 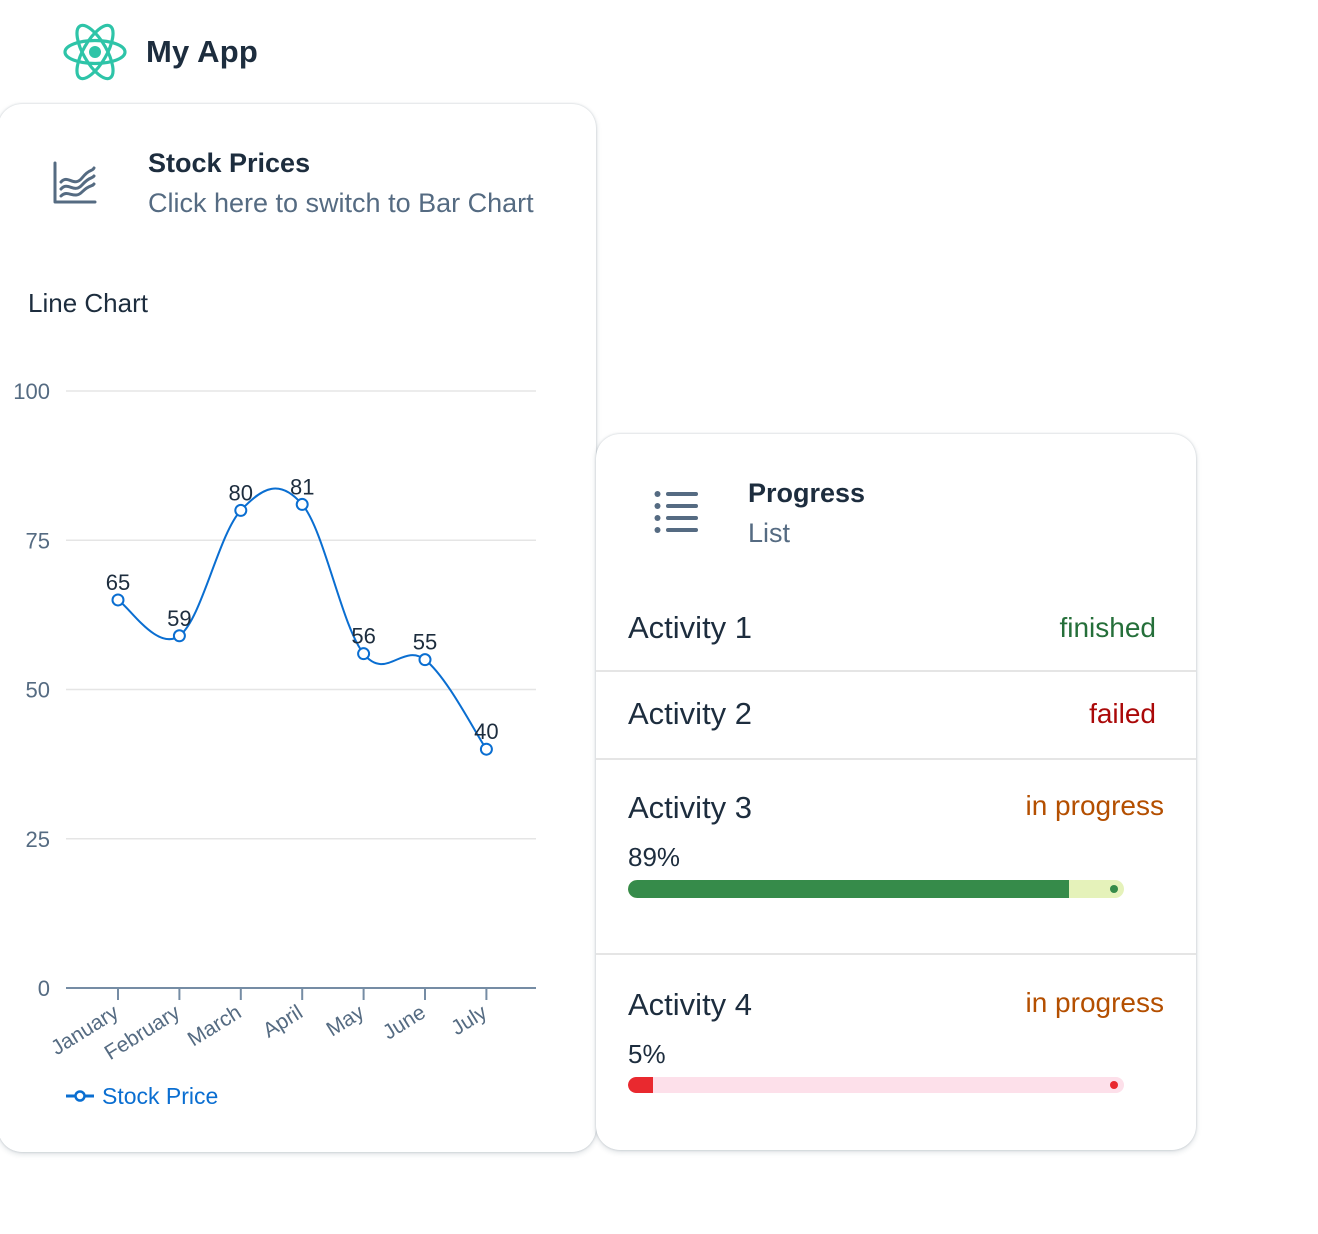 What do you see at coordinates (363, 636) in the screenshot?
I see `data-label: 56` at bounding box center [363, 636].